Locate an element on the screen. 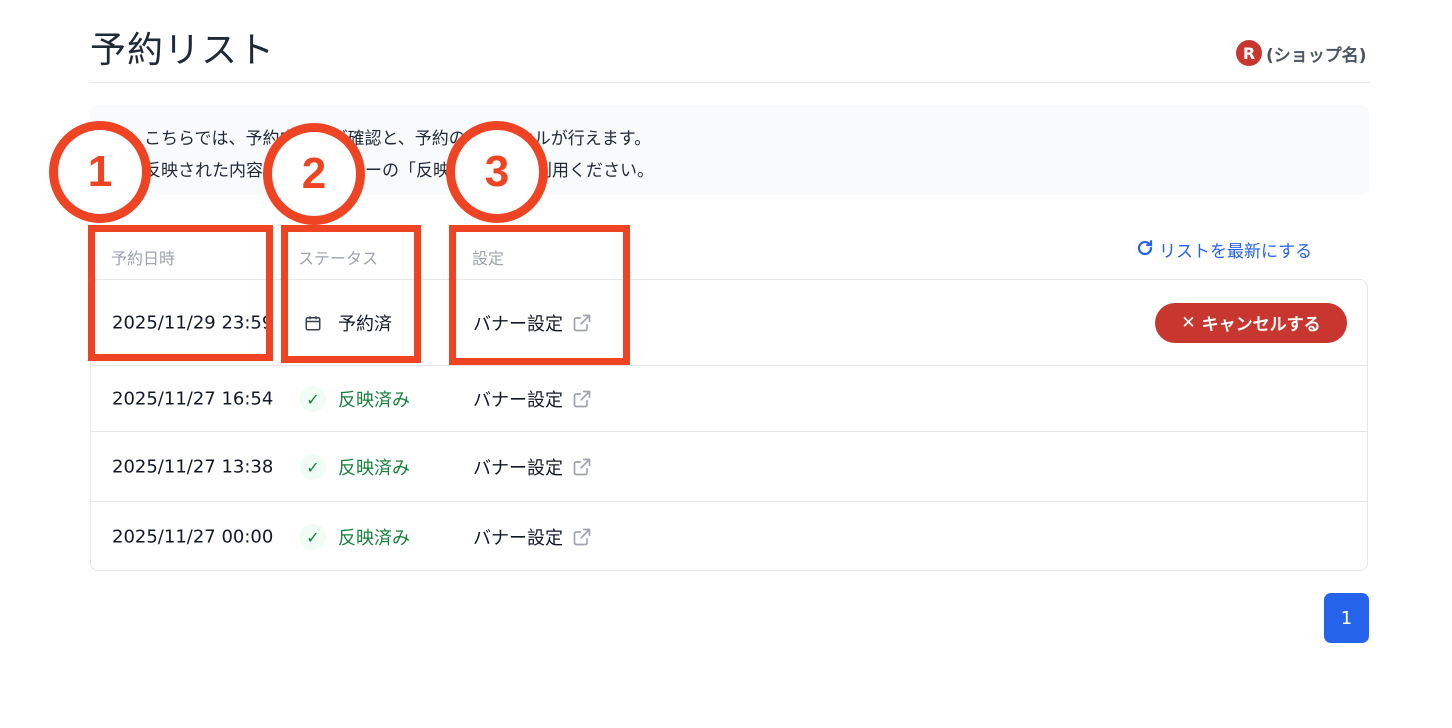 The image size is (1452, 728). shop-indicator: R (ショップ名) is located at coordinates (1301, 53).